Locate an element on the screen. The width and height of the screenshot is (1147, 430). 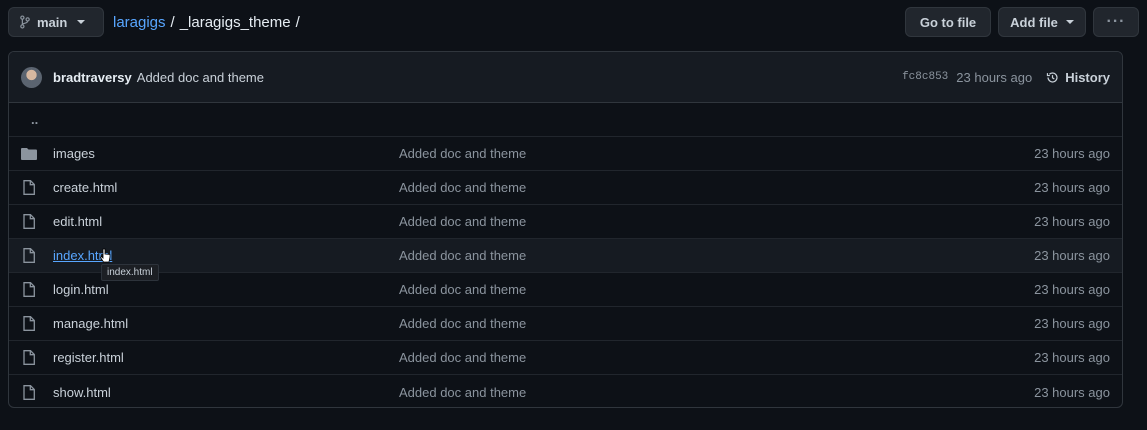
mouse-pointer-icon is located at coordinates (105, 255).